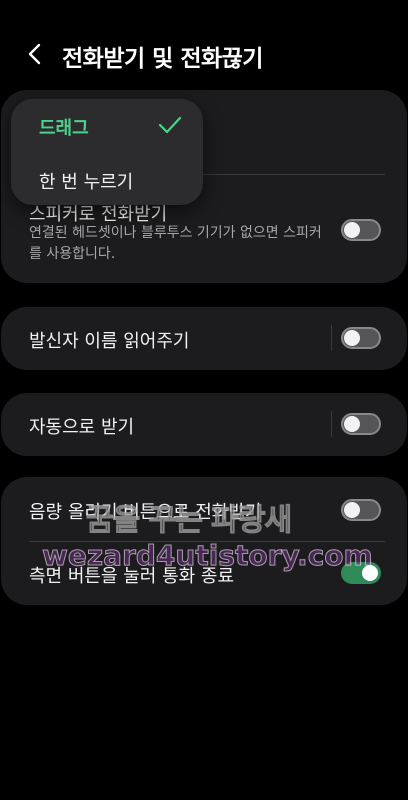  Describe the element at coordinates (162, 59) in the screenshot. I see `page-title: 전화받기 및 전화끊기` at that location.